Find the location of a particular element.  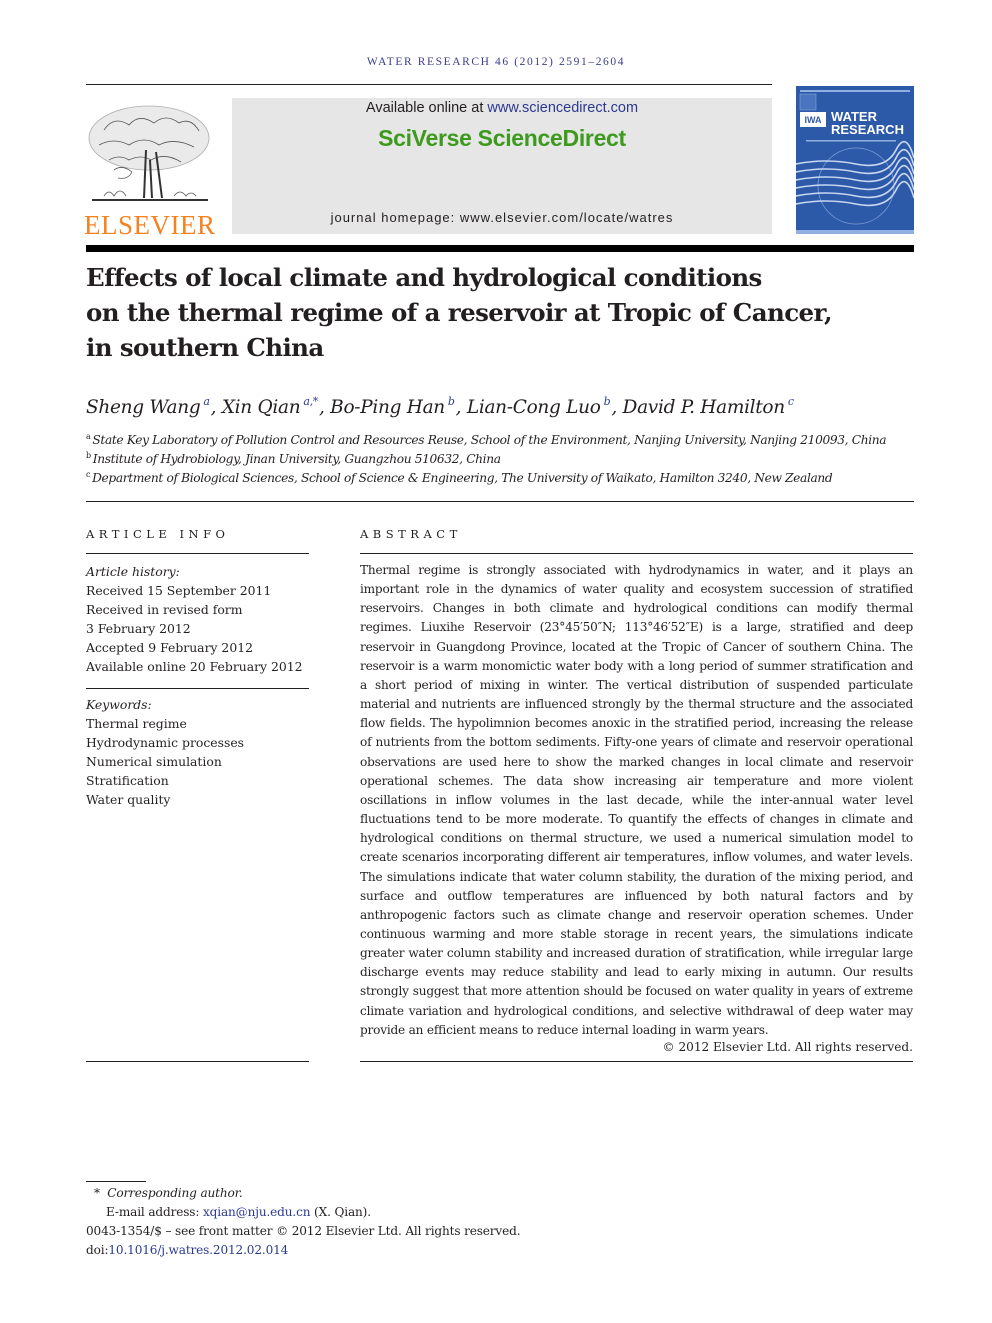

corresponding-label: Corresponding author. is located at coordinates (175, 1193).